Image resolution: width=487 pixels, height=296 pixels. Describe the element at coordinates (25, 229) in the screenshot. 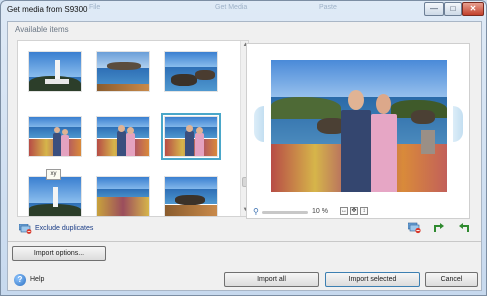

I see `exclude-duplicates-icon` at that location.